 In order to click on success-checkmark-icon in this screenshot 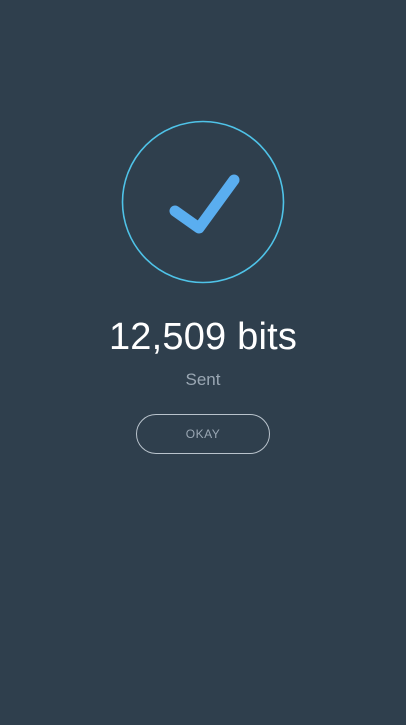, I will do `click(203, 202)`.